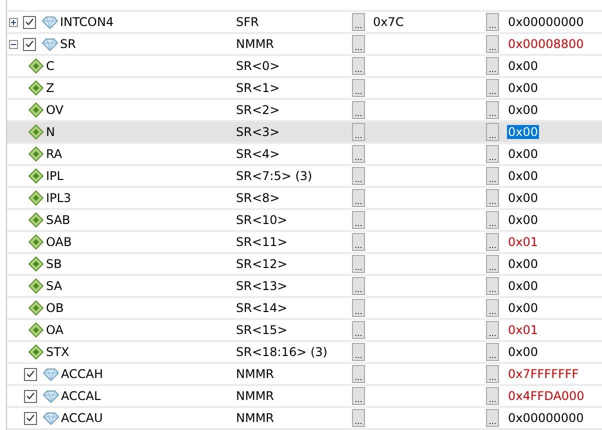 Image resolution: width=602 pixels, height=430 pixels. What do you see at coordinates (304, 287) in the screenshot?
I see `register-row: SA SR<13> ... ... 0x00` at bounding box center [304, 287].